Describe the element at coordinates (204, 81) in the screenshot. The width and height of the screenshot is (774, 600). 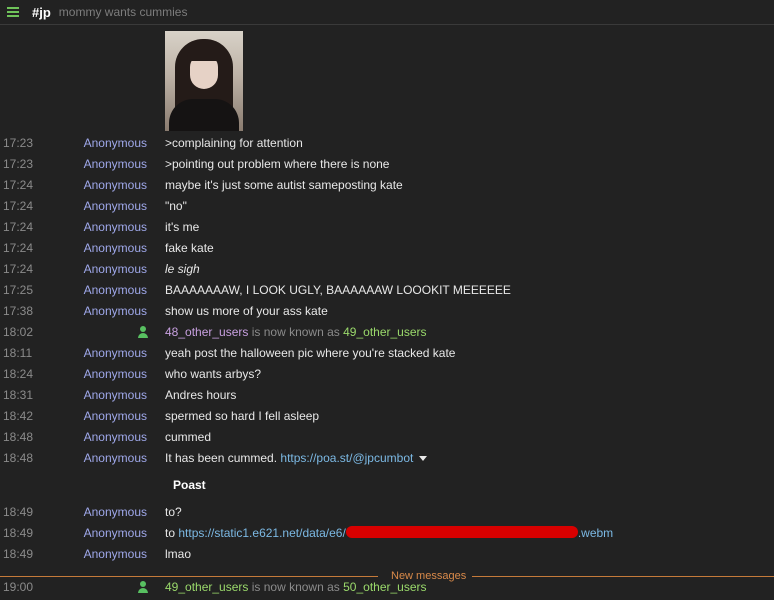
I see `image-thumbnail` at that location.